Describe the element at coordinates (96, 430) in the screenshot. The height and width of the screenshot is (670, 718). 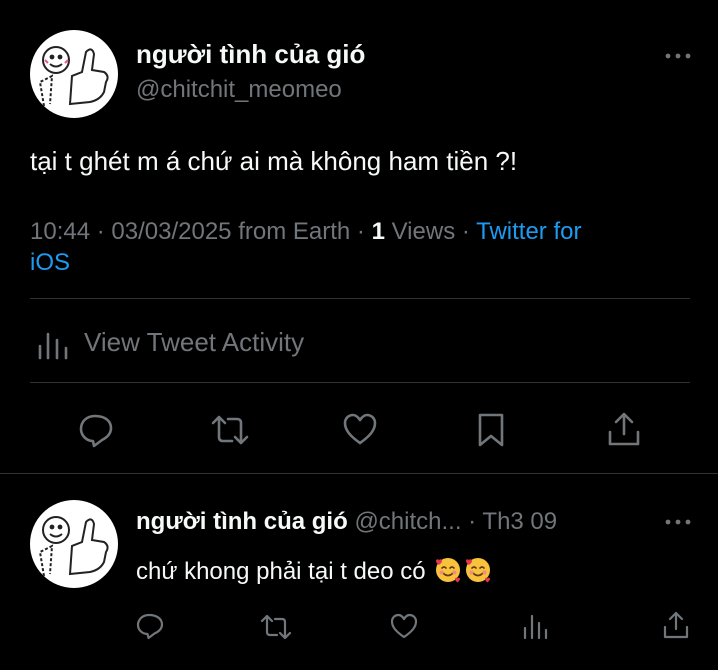
I see `reply-icon` at that location.